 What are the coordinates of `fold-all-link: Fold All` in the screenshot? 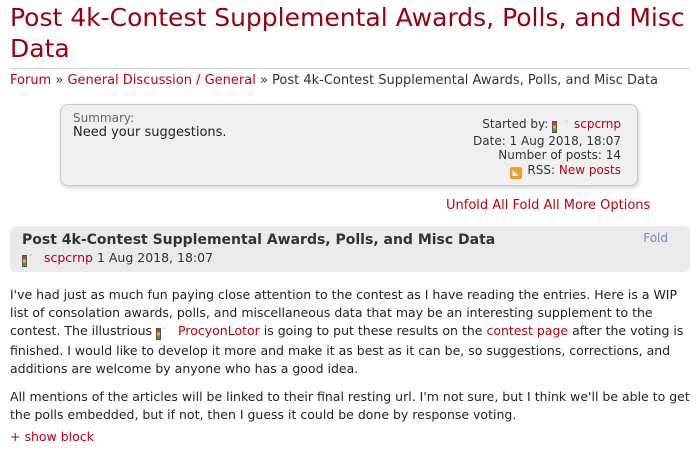 It's located at (536, 205).